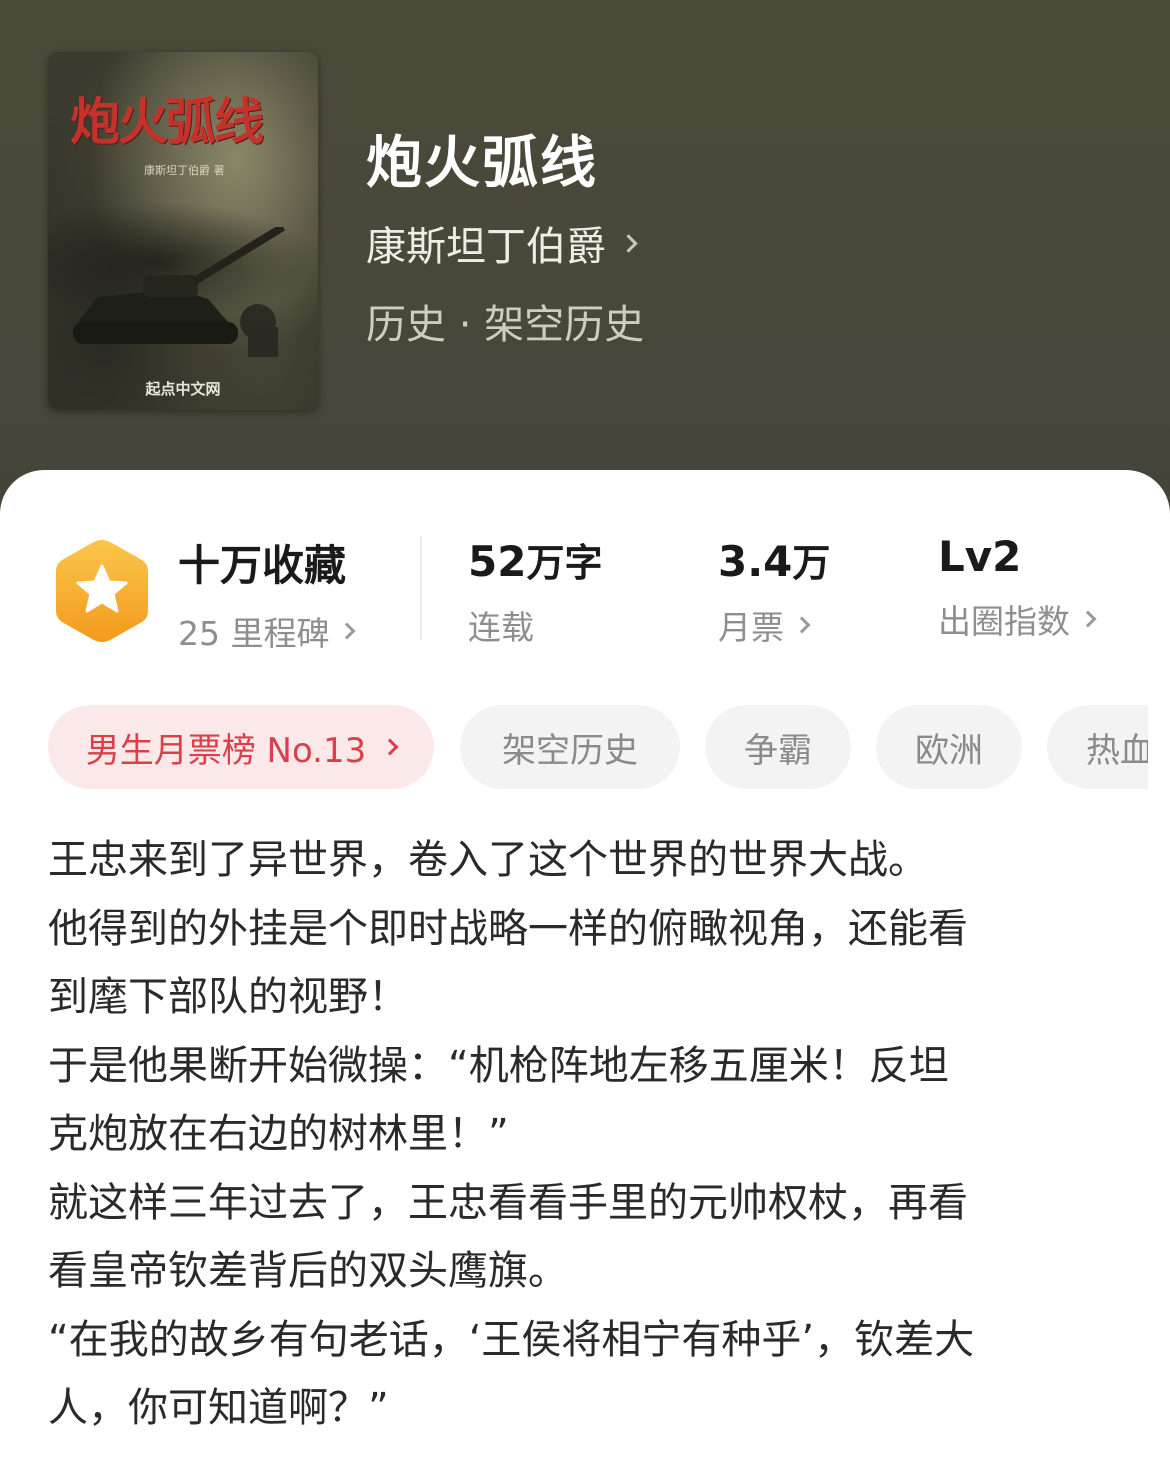 This screenshot has height=1472, width=1170. Describe the element at coordinates (102, 591) in the screenshot. I see `star-hexagon-icon` at that location.